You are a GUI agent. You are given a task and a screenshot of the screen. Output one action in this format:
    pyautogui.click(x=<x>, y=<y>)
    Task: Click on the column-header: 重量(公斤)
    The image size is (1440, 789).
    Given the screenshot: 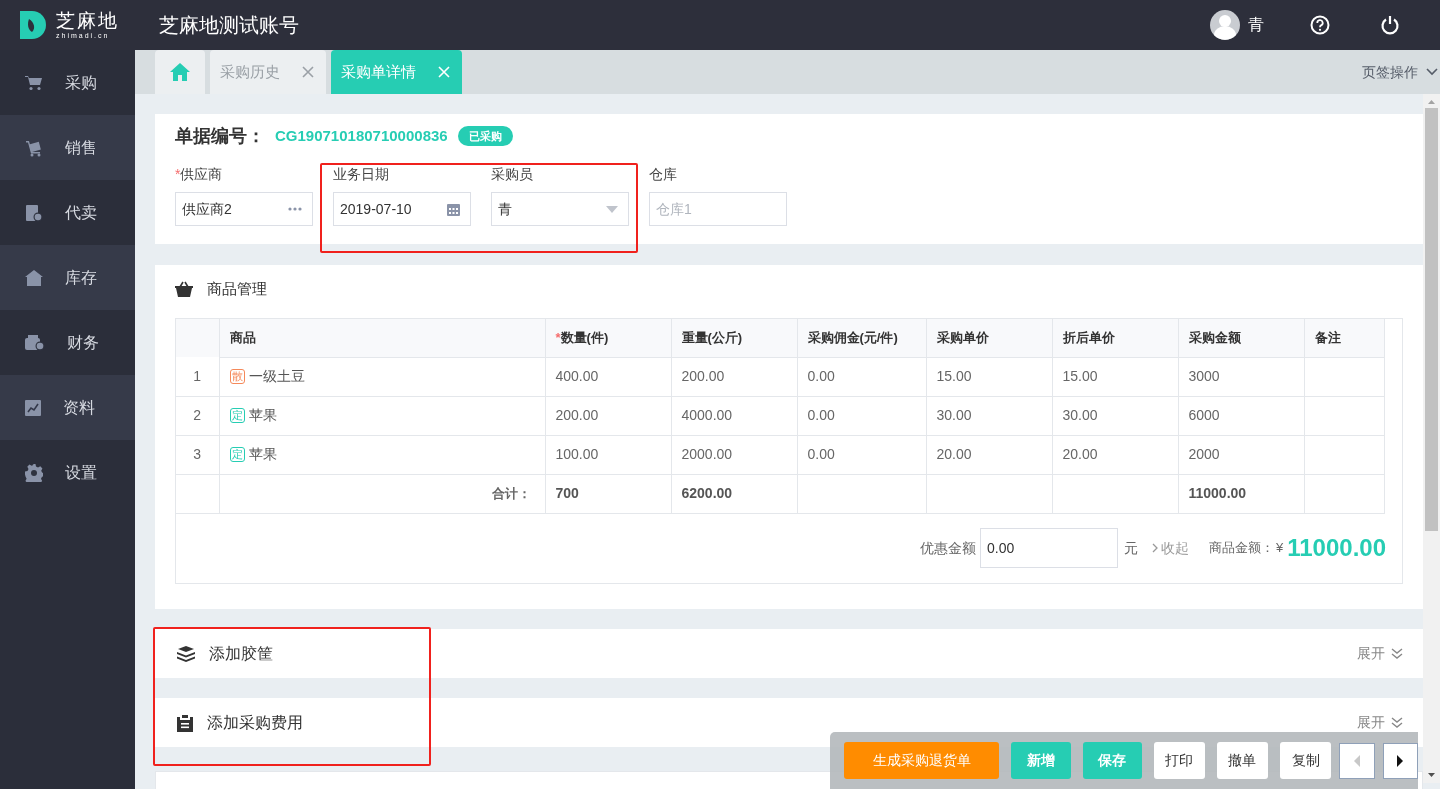 What is the action you would take?
    pyautogui.click(x=712, y=338)
    